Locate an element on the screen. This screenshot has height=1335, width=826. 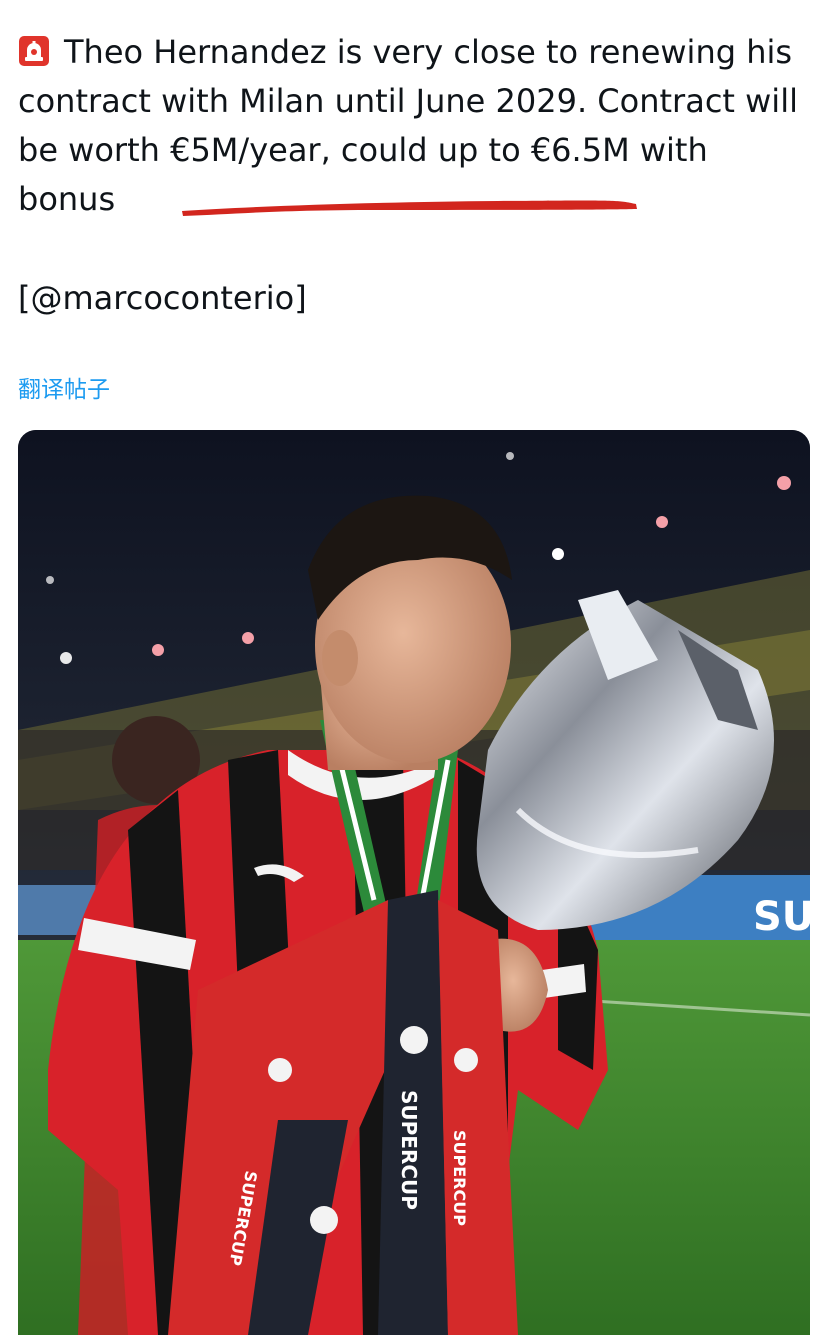
mention-line: [@marcoconterio] is located at coordinates (162, 298).